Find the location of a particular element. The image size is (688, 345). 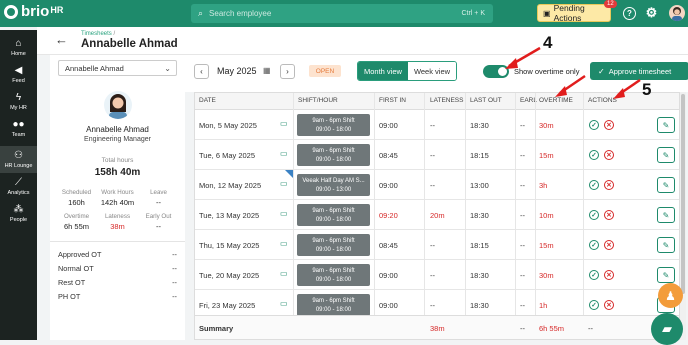

chat-icon: ▰ is located at coordinates (667, 328).